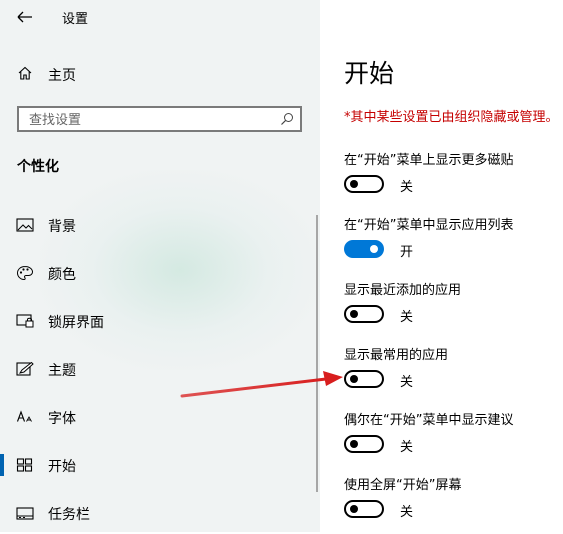  What do you see at coordinates (24, 465) in the screenshot?
I see `start-grid-icon` at bounding box center [24, 465].